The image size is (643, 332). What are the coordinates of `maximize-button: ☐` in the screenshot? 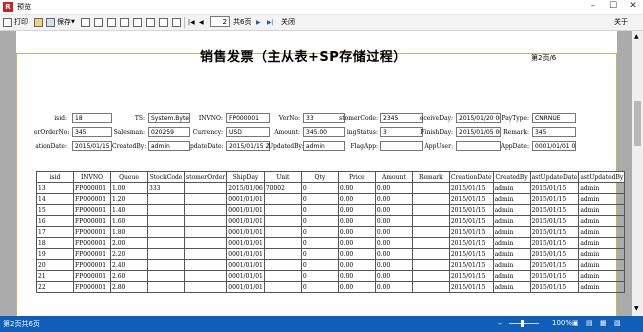 It's located at (613, 7).